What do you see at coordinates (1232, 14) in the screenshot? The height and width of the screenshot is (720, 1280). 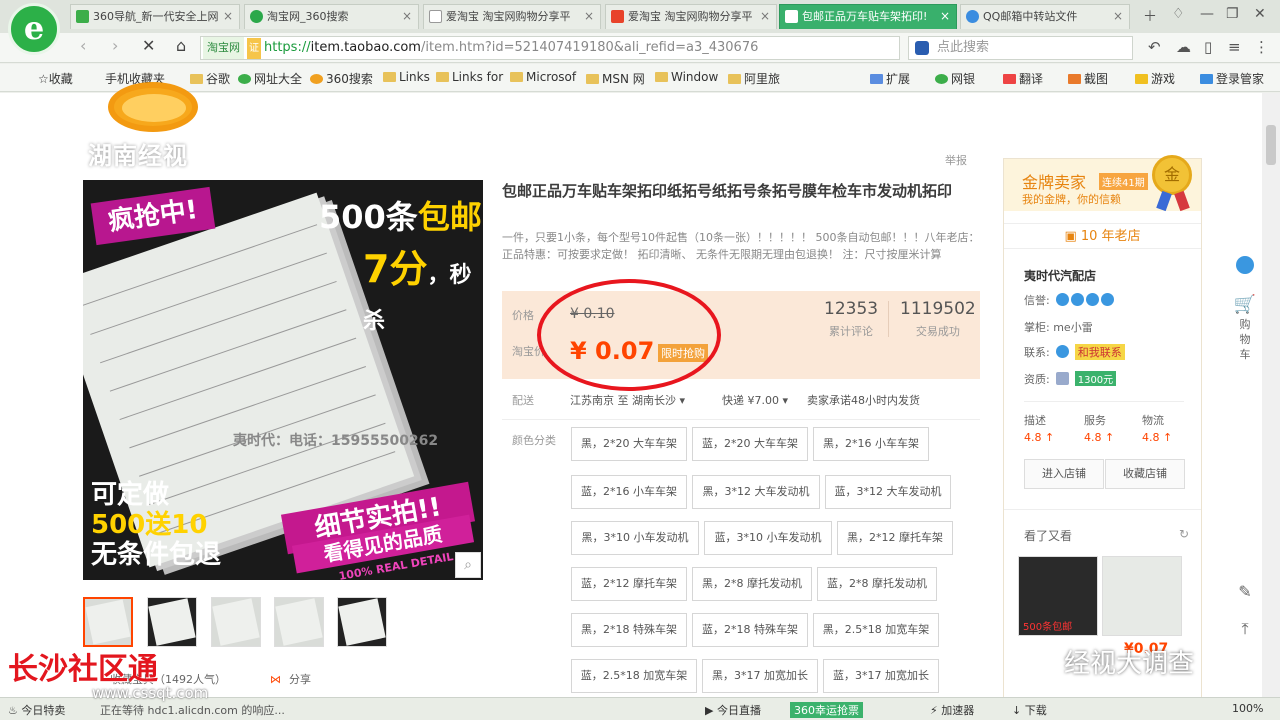 I see `restore-icon: ❐` at bounding box center [1232, 14].